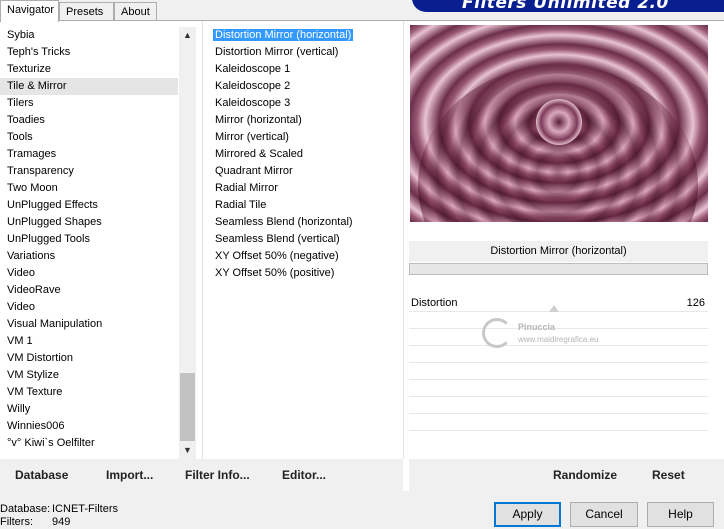  What do you see at coordinates (258, 120) in the screenshot?
I see `filter-item-label: Mirror (horizontal)` at bounding box center [258, 120].